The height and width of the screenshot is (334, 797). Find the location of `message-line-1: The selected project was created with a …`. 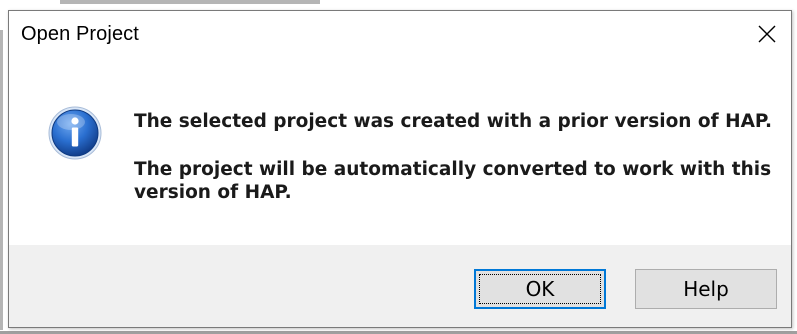

message-line-1: The selected project was created with a … is located at coordinates (453, 121).